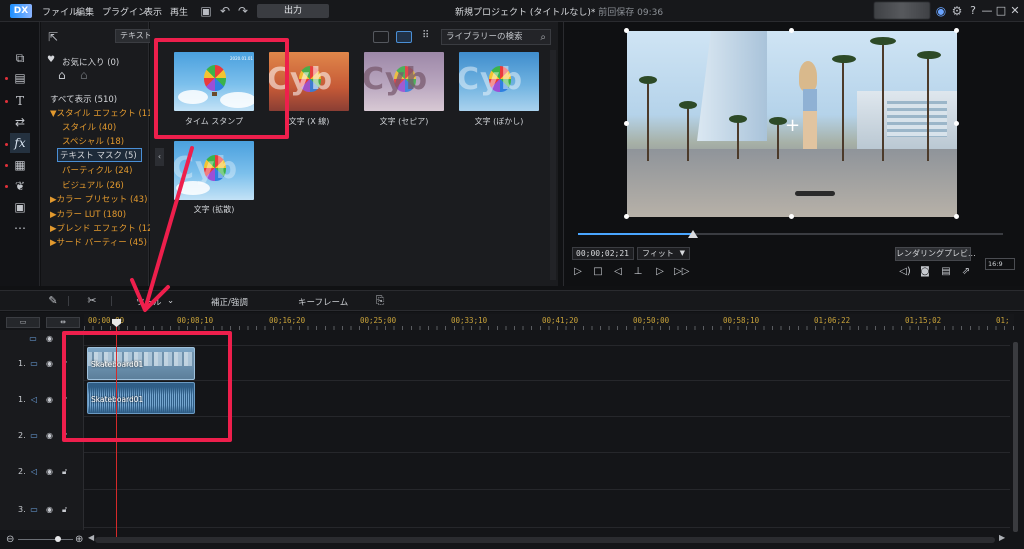  I want to click on tree-item-blend-effects: ▶ブレンド エフェクト (129), so click(105, 228).